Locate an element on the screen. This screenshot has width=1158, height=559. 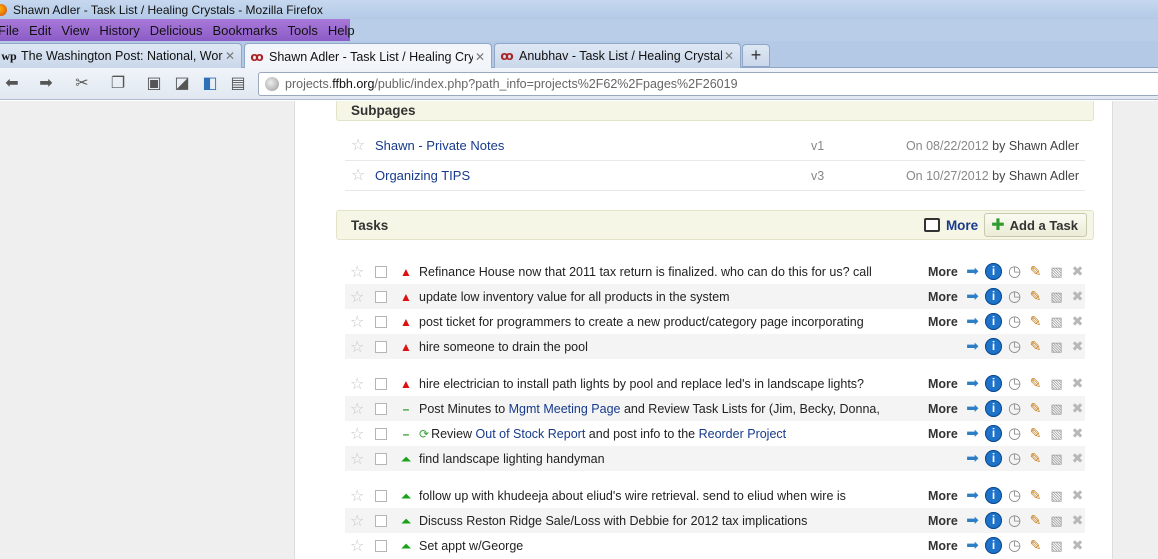
menu-history: History is located at coordinates (119, 30).